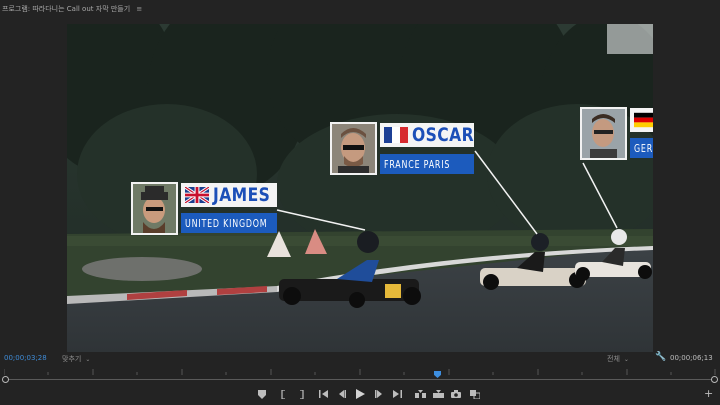  I want to click on scroll-handle-left, so click(5, 379).